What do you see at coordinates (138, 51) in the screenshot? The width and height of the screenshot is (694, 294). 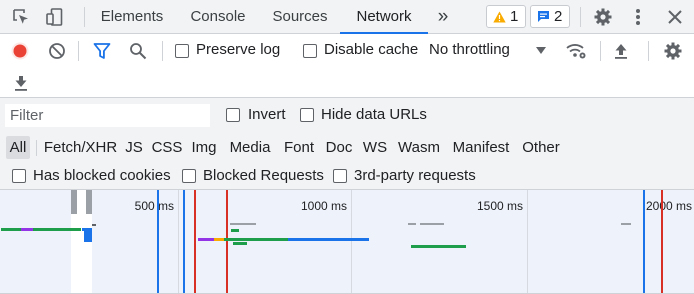 I see `search-icon` at bounding box center [138, 51].